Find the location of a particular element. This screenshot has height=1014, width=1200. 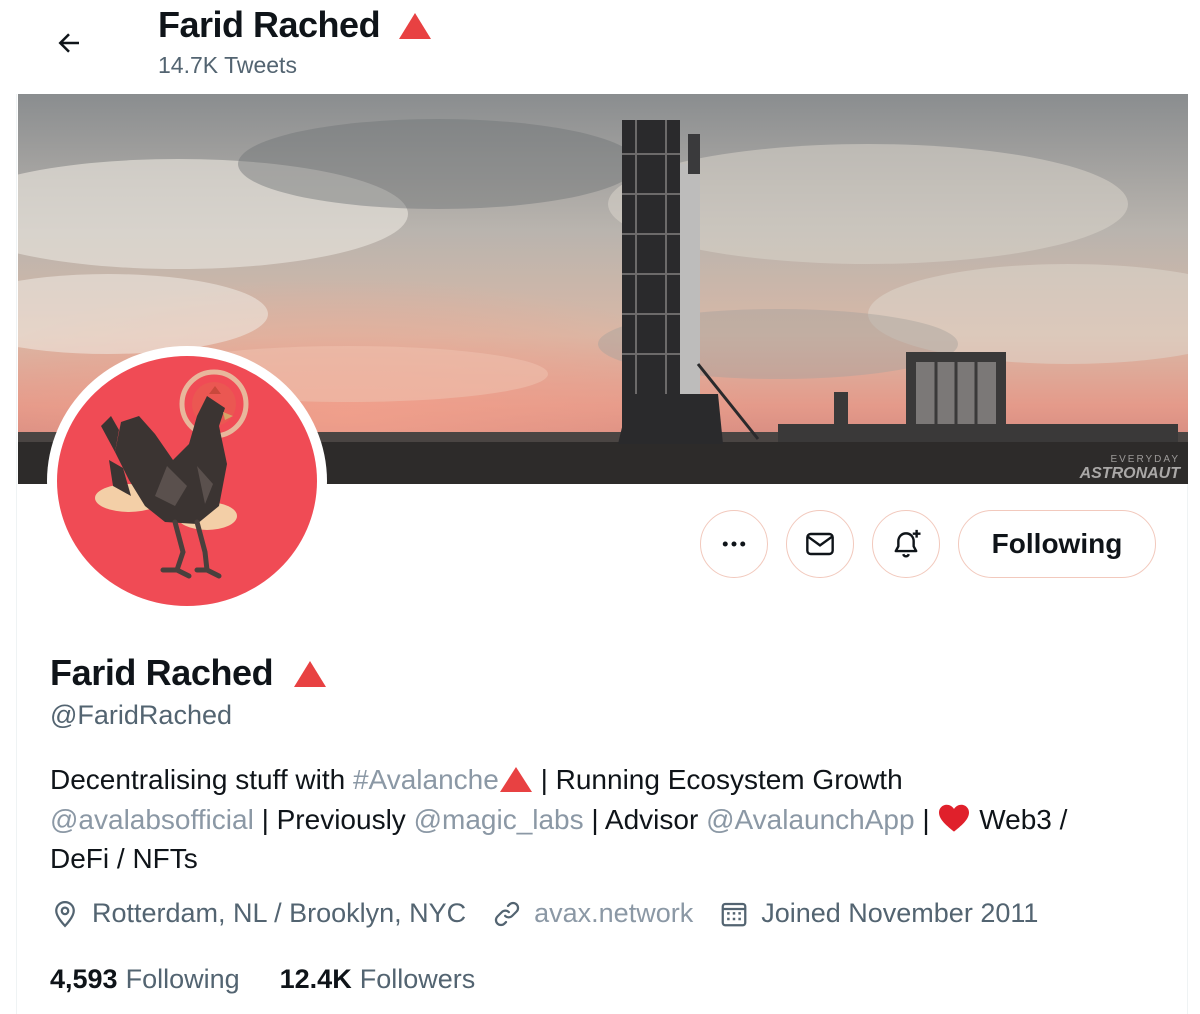

following-stat: 4,593 Following is located at coordinates (145, 979).